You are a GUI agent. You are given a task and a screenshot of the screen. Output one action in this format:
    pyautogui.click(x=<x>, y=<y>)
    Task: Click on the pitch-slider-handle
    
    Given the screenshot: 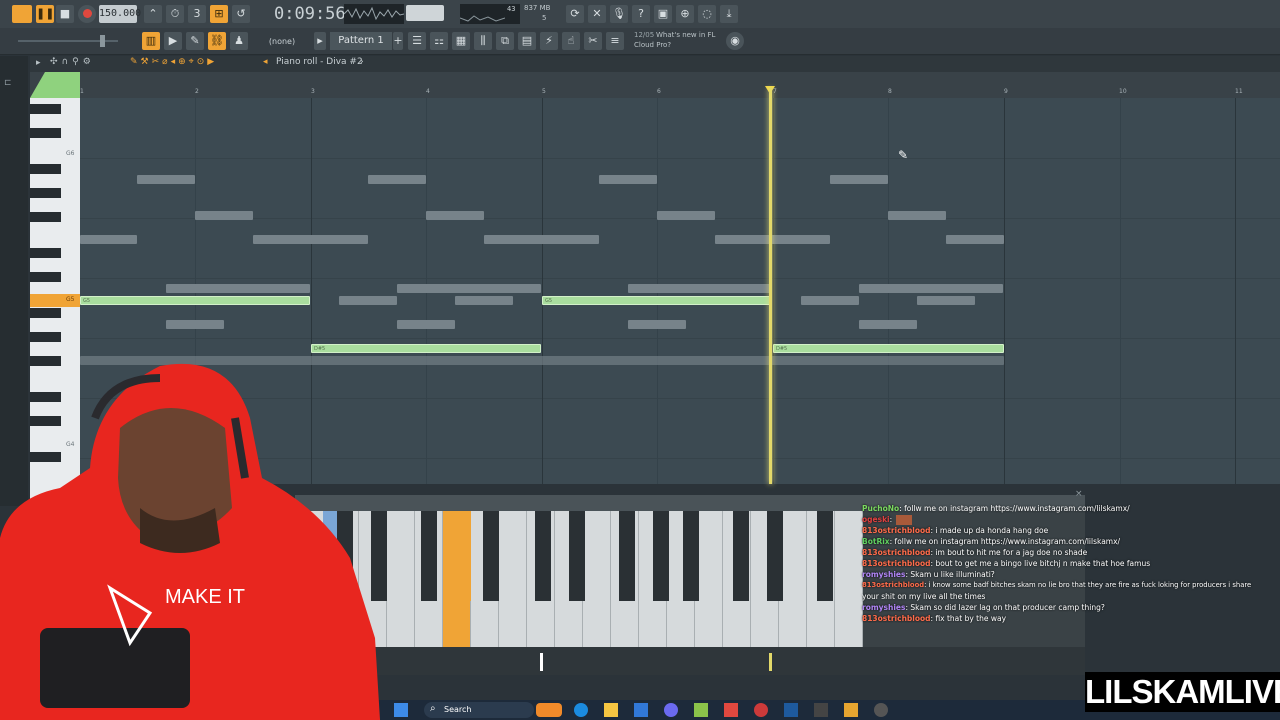 What is the action you would take?
    pyautogui.click(x=102, y=41)
    